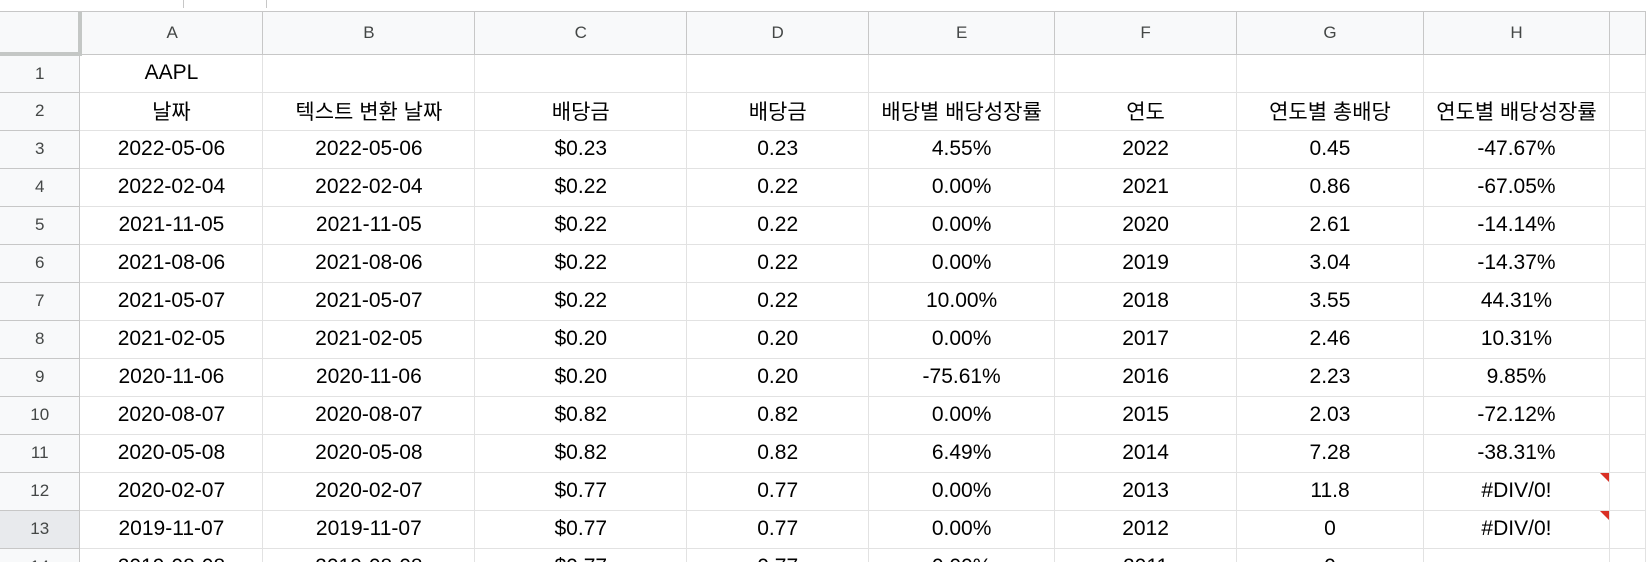 The width and height of the screenshot is (1646, 562). What do you see at coordinates (1330, 555) in the screenshot?
I see `cell-g14: 0` at bounding box center [1330, 555].